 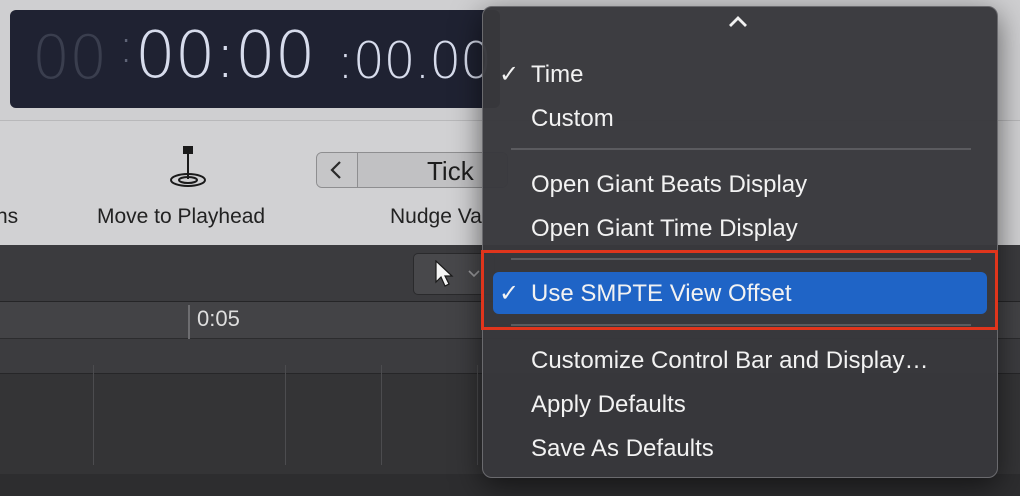 I want to click on nudge-value: Tick, so click(x=450, y=171).